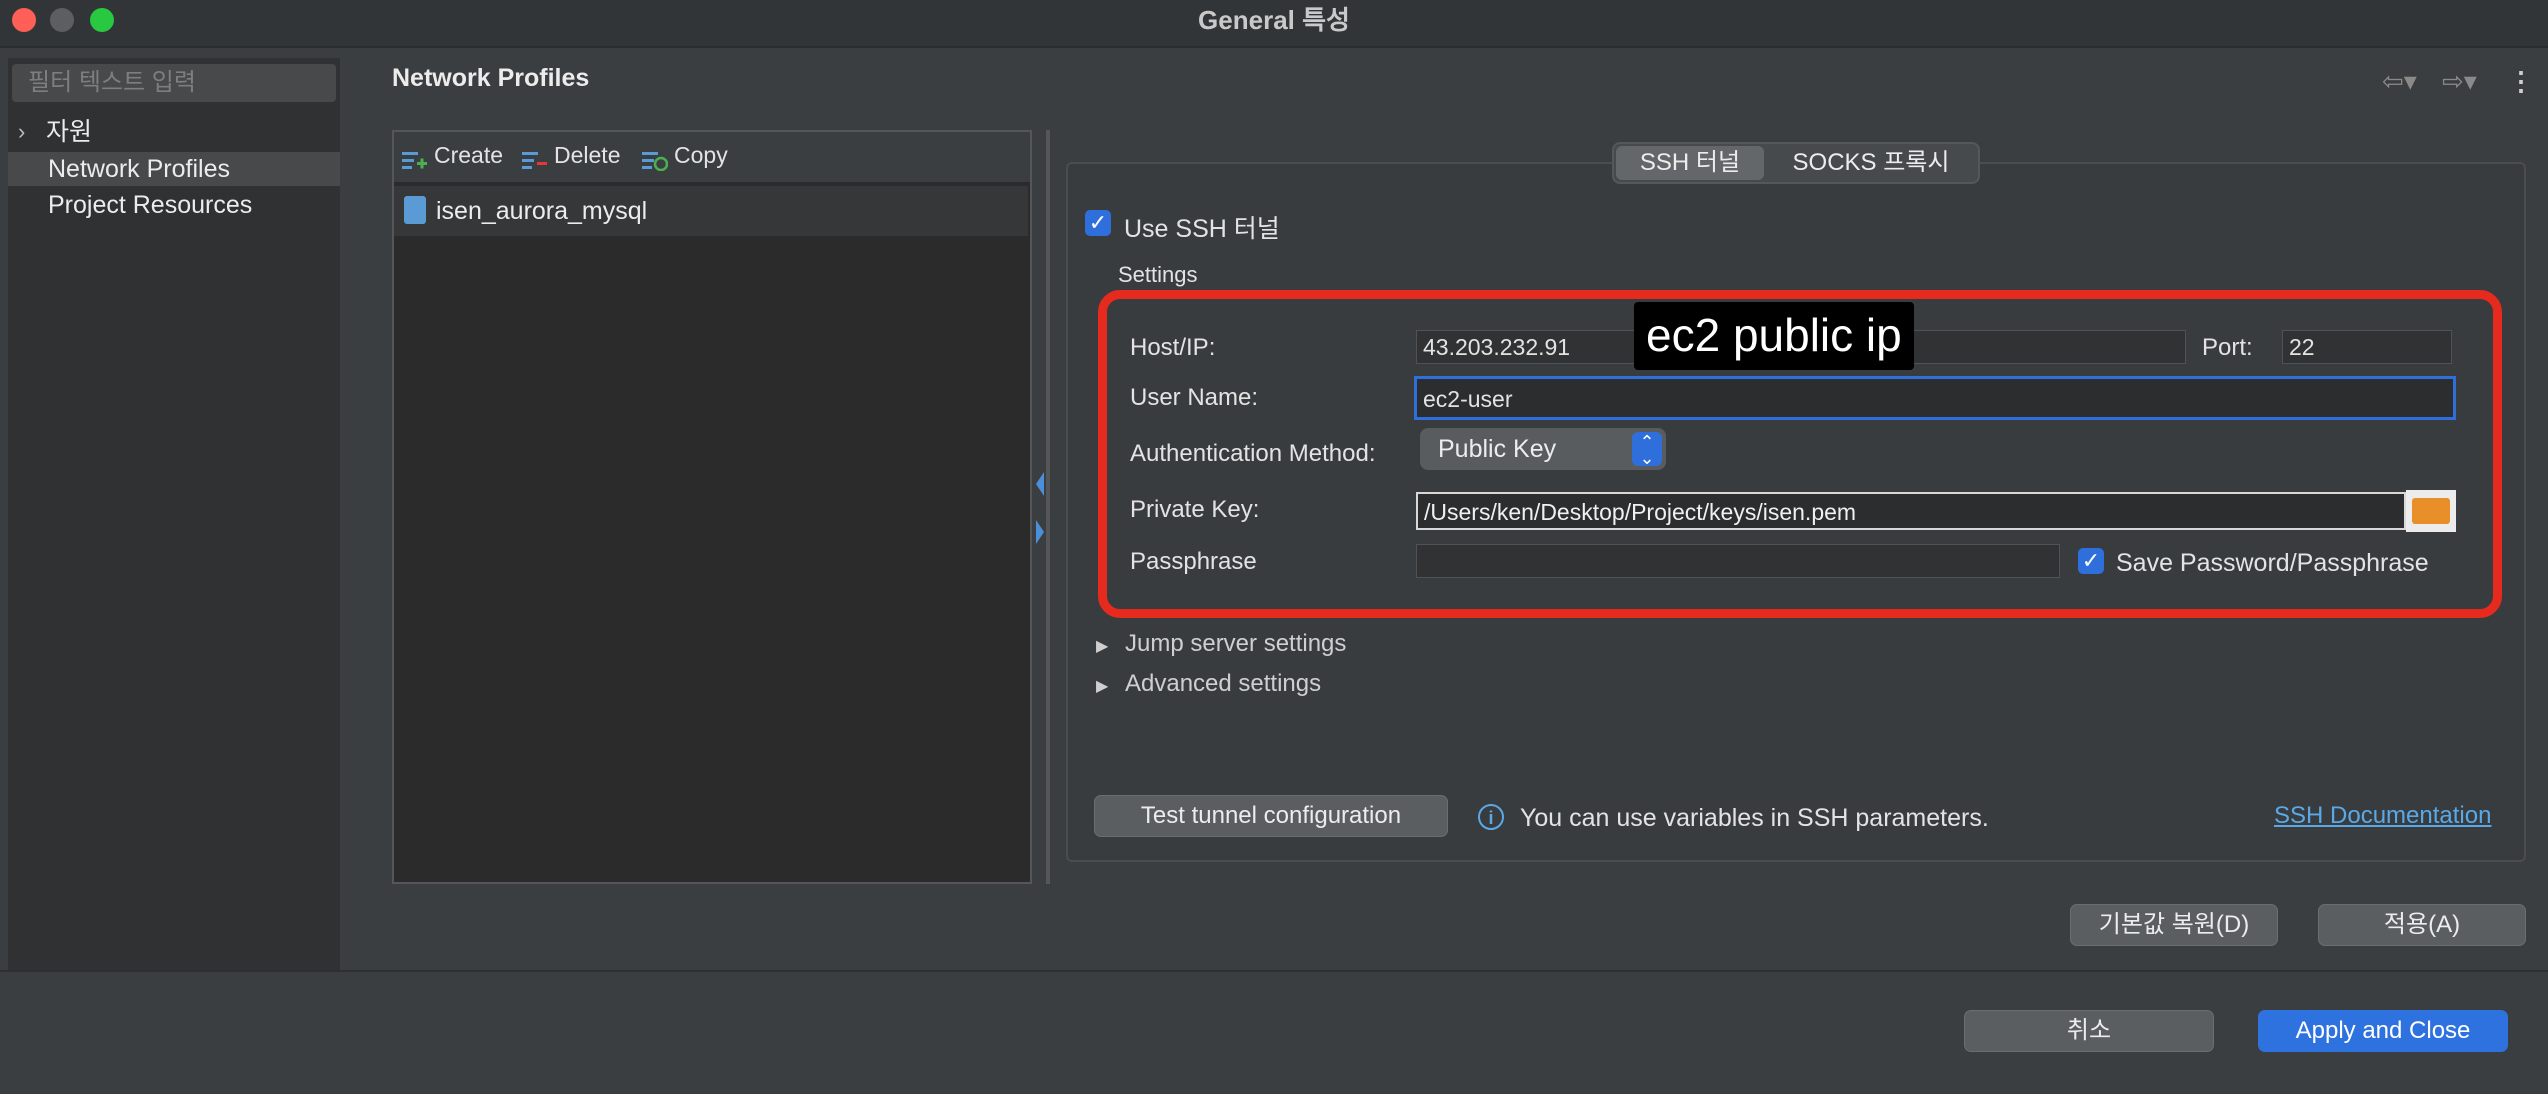  Describe the element at coordinates (655, 159) in the screenshot. I see `copy-icon` at that location.